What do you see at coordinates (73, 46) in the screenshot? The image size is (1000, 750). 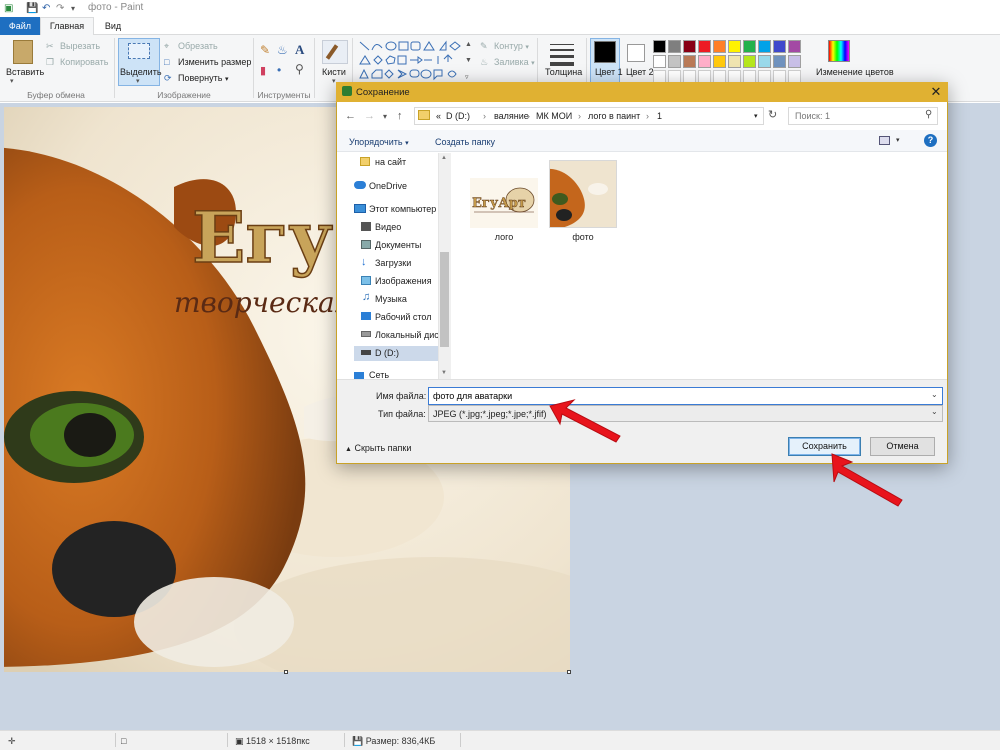 I see `cut-button: ✂ Вырезать` at bounding box center [73, 46].